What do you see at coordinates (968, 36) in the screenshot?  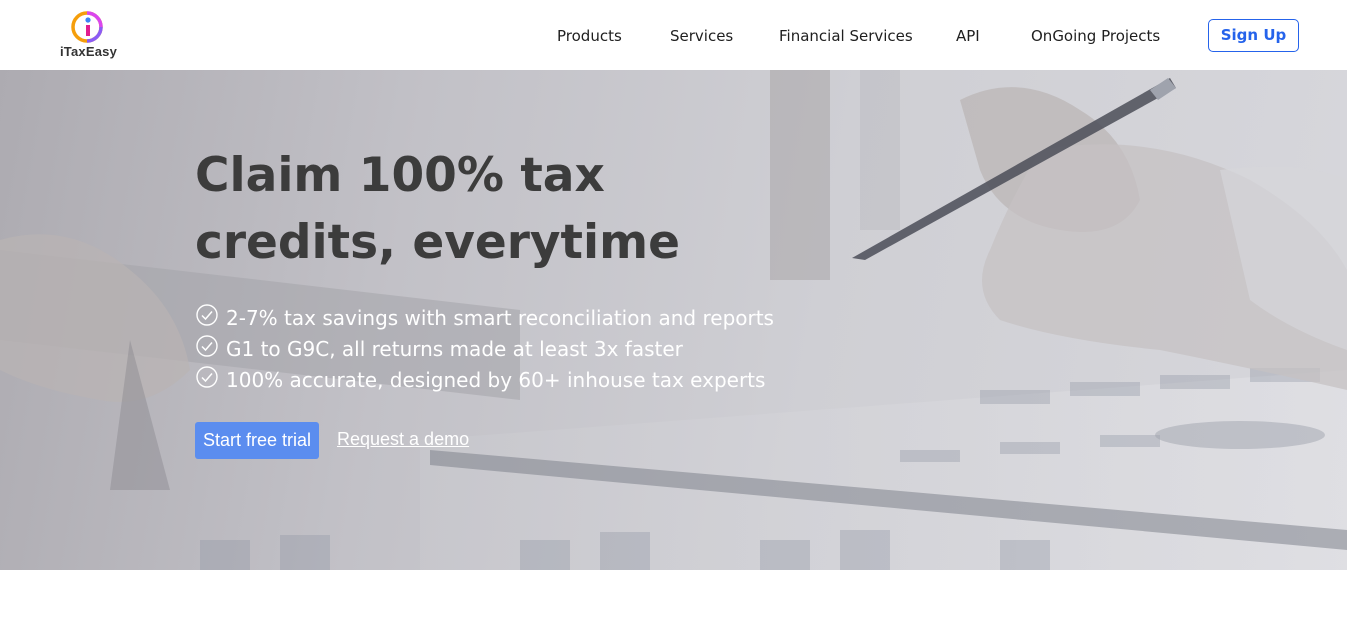 I see `nav-api: API` at bounding box center [968, 36].